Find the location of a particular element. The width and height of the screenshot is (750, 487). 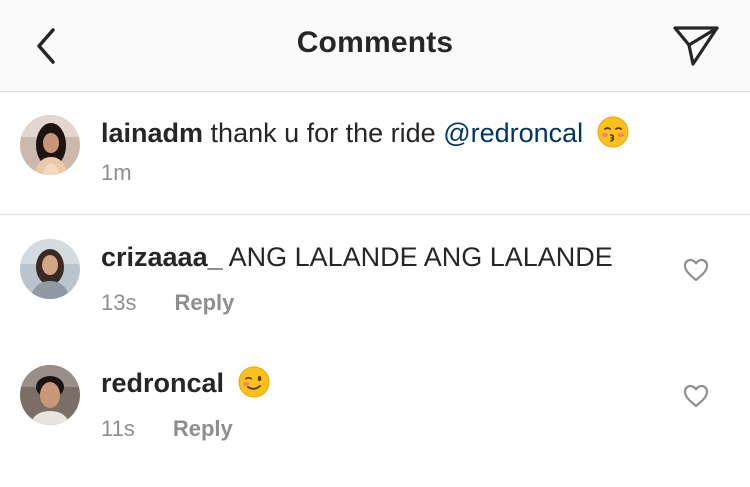

caption-timestamp: 1m is located at coordinates (116, 172).